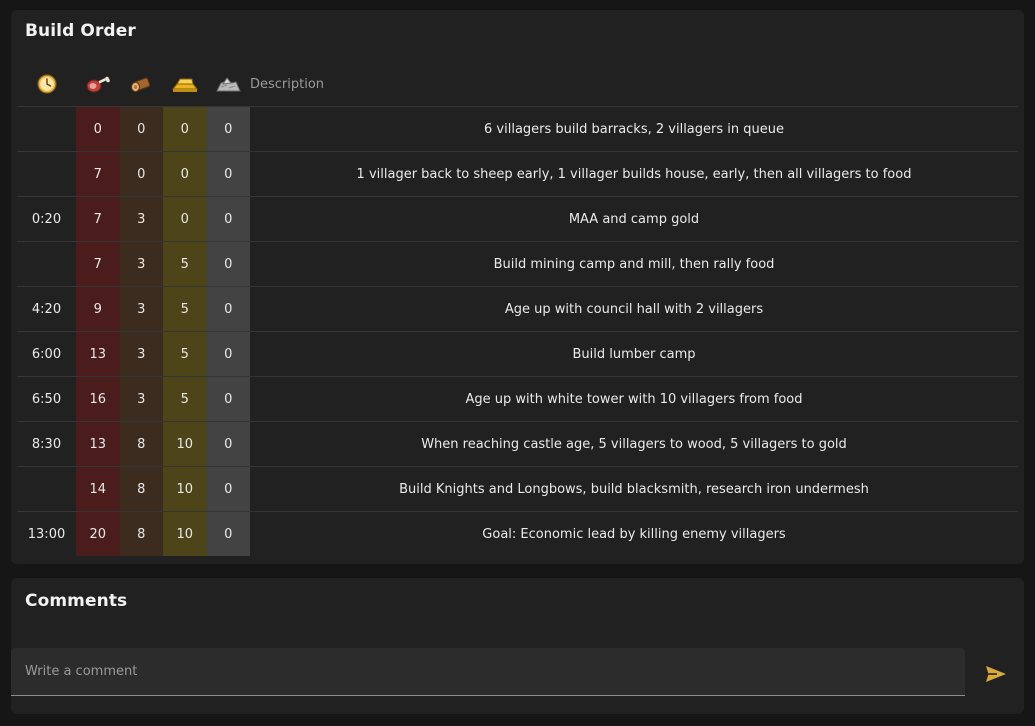 The image size is (1035, 726). Describe the element at coordinates (46, 444) in the screenshot. I see `step-time: 8:30` at that location.